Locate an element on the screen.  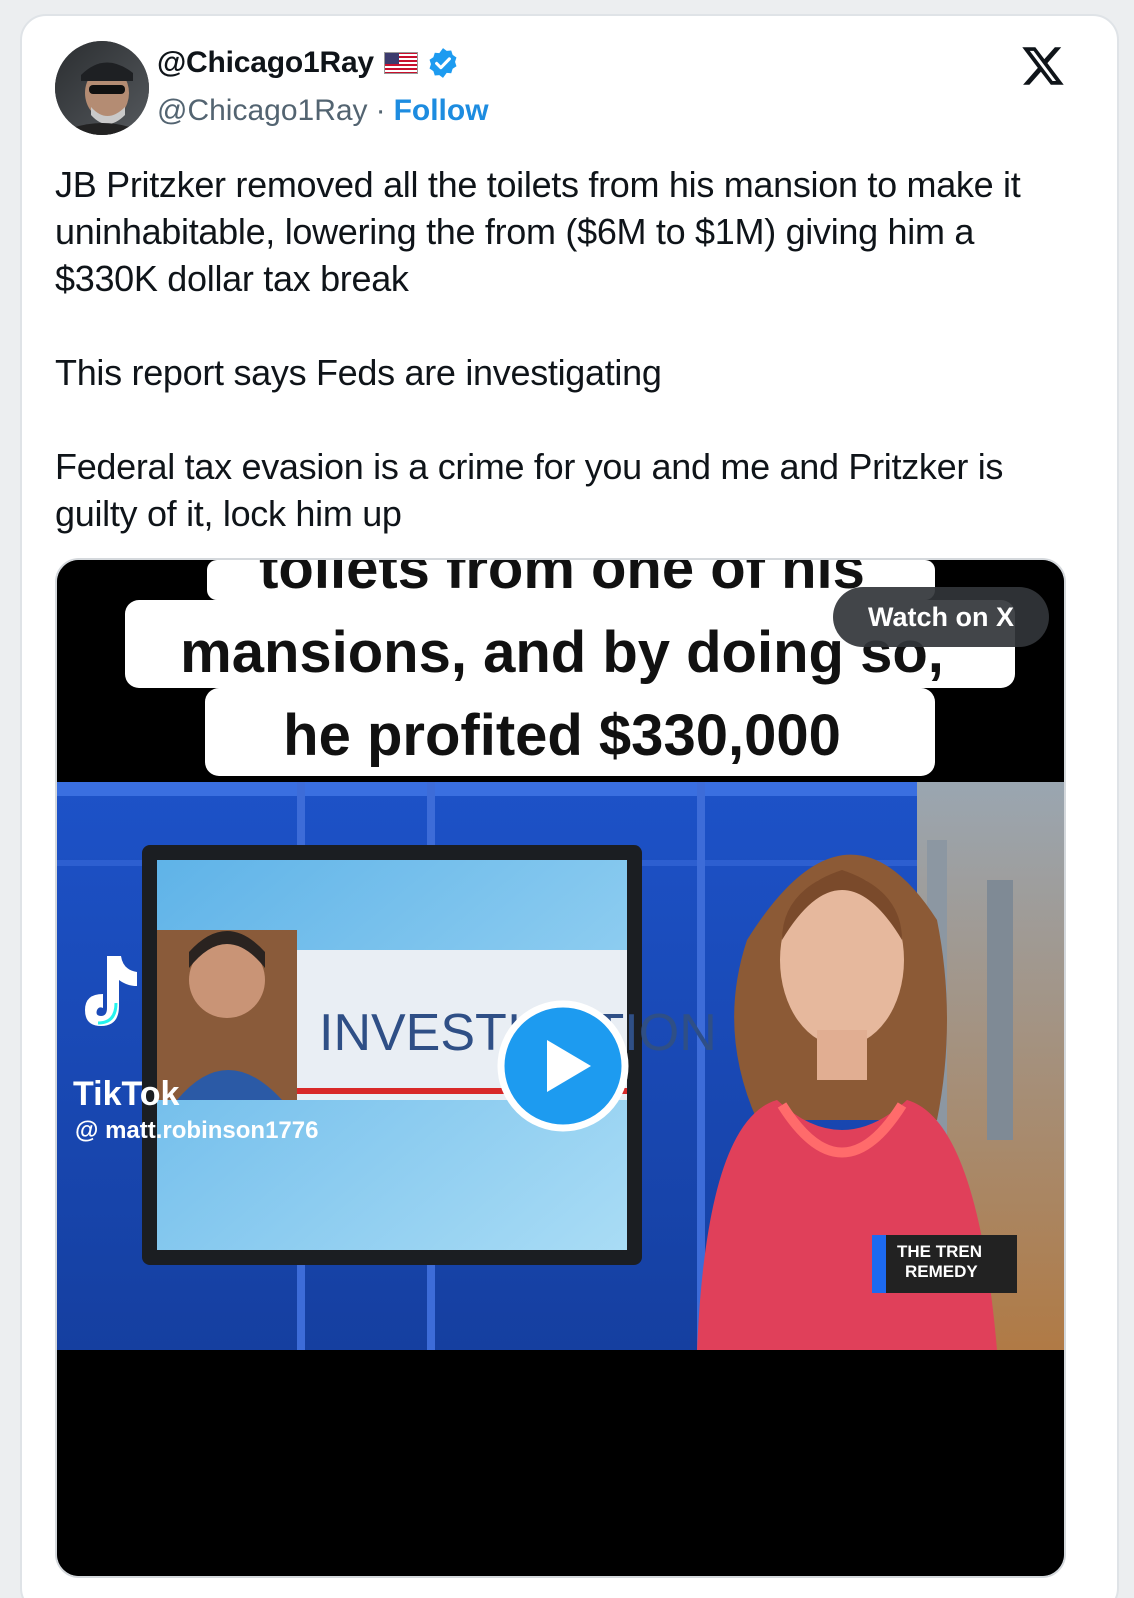
play-button is located at coordinates (563, 1066).